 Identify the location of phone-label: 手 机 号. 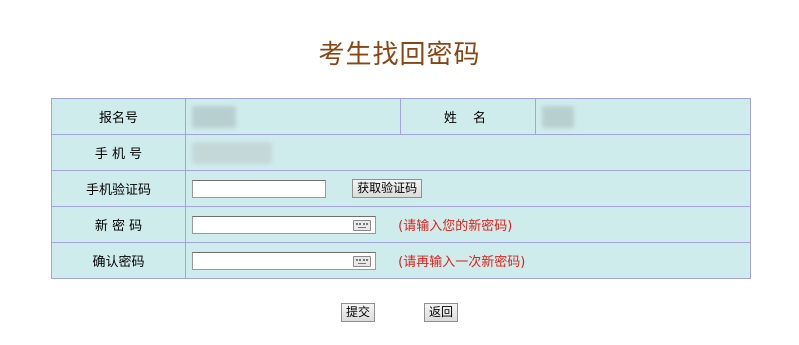
(118, 152).